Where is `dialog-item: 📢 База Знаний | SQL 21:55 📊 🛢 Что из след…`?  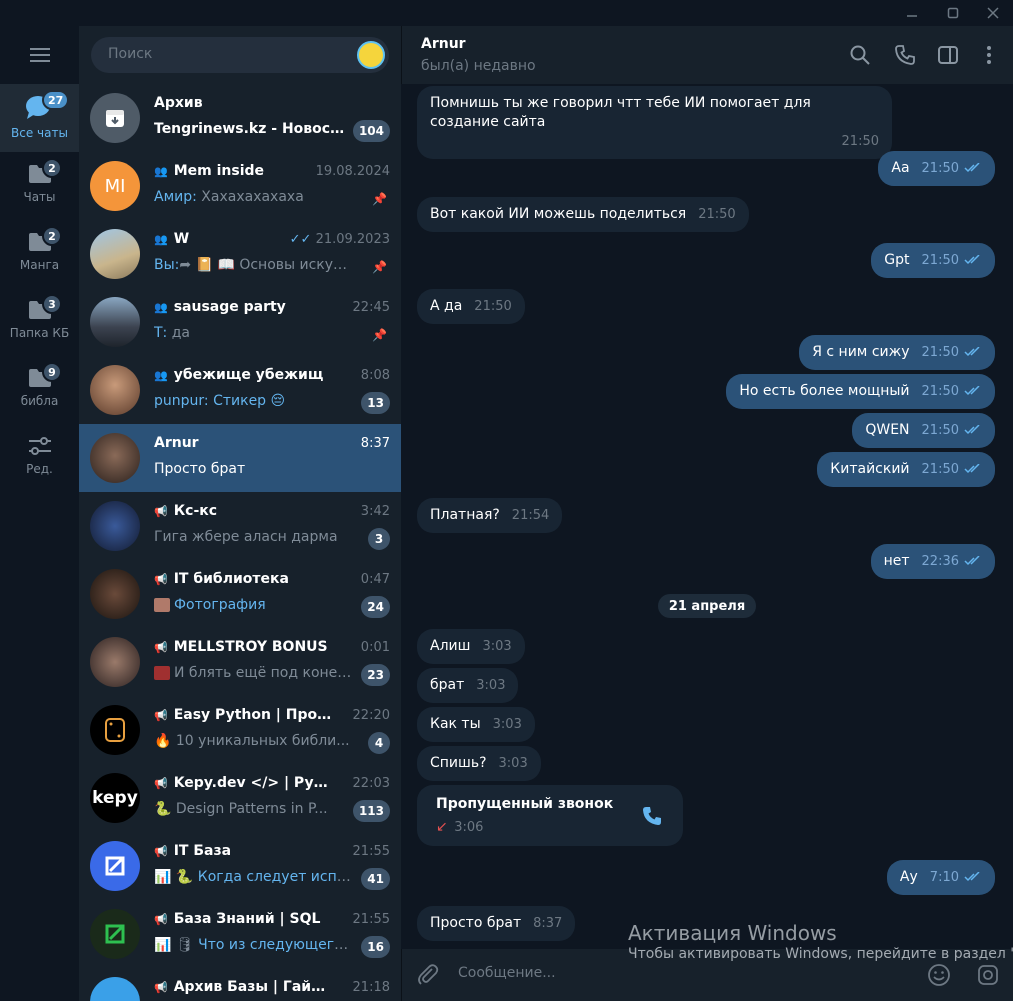 dialog-item: 📢 База Знаний | SQL 21:55 📊 🛢 Что из след… is located at coordinates (240, 934).